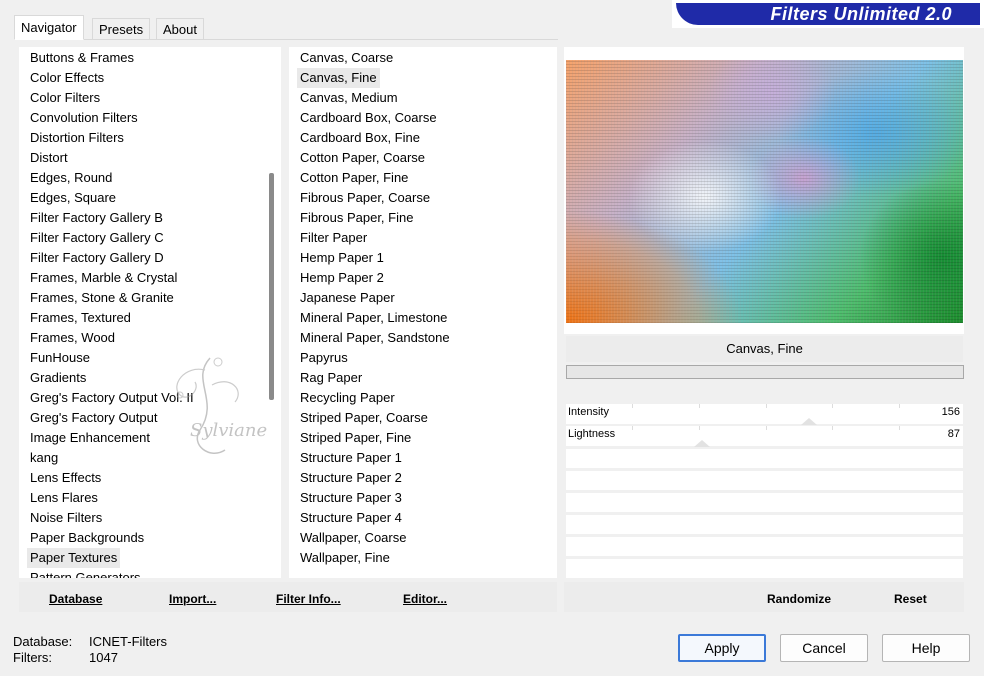 This screenshot has height=676, width=984. I want to click on intensity-slider: Intensity 156, so click(764, 414).